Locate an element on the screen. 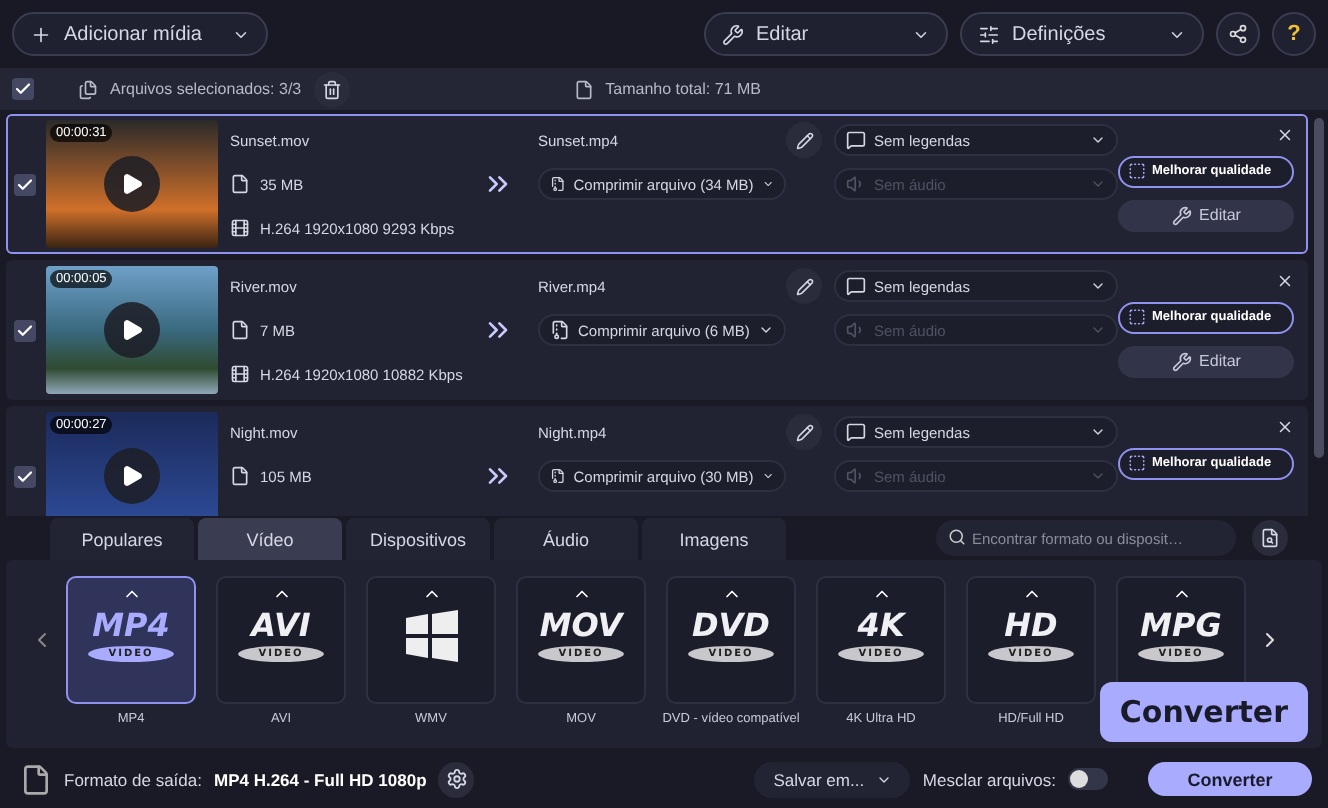  files-icon is located at coordinates (88, 89).